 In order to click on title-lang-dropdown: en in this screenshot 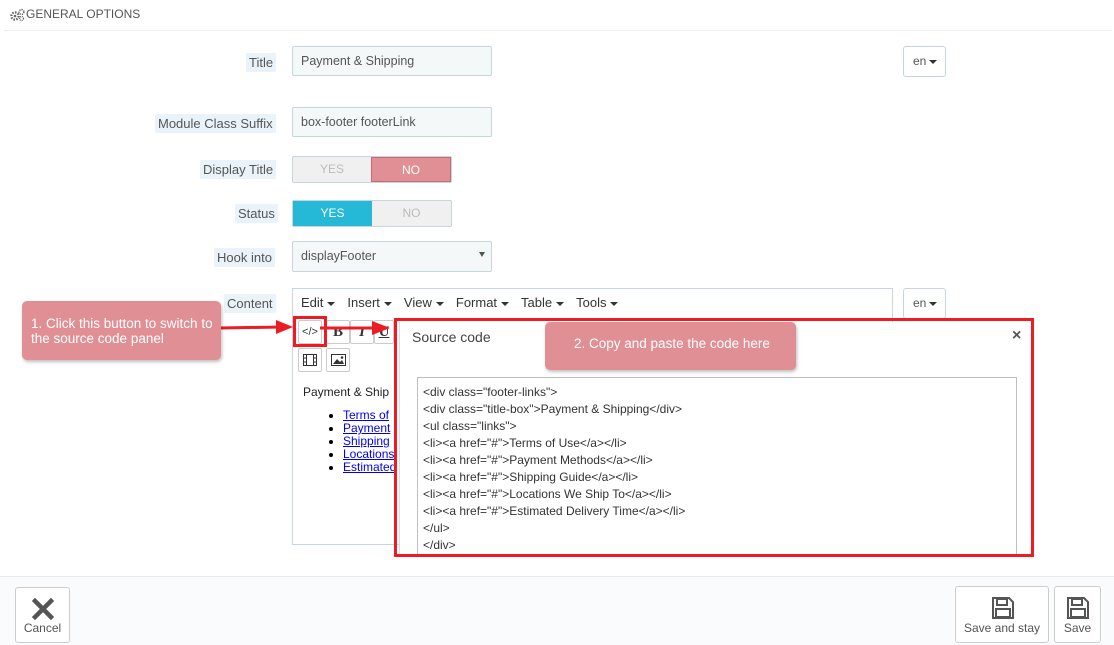, I will do `click(924, 61)`.